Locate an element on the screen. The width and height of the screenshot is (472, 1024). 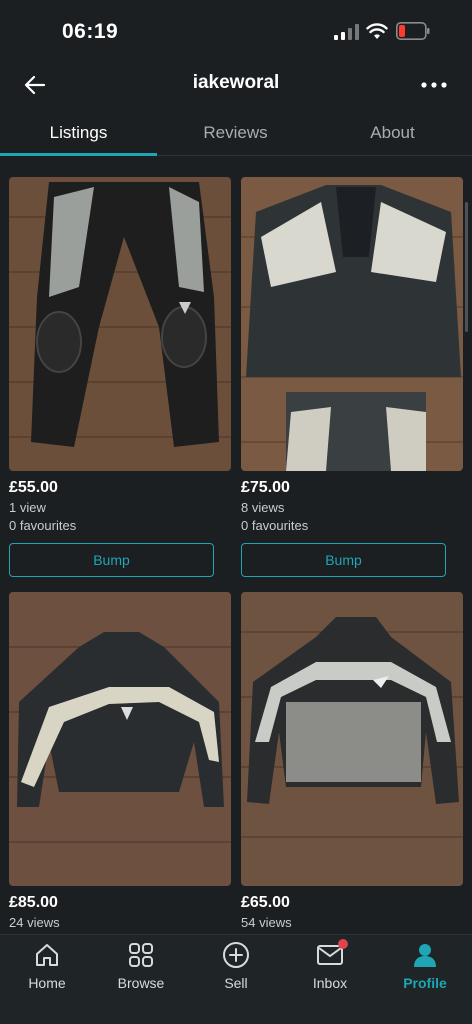
tab-reviews: Reviews is located at coordinates (235, 133).